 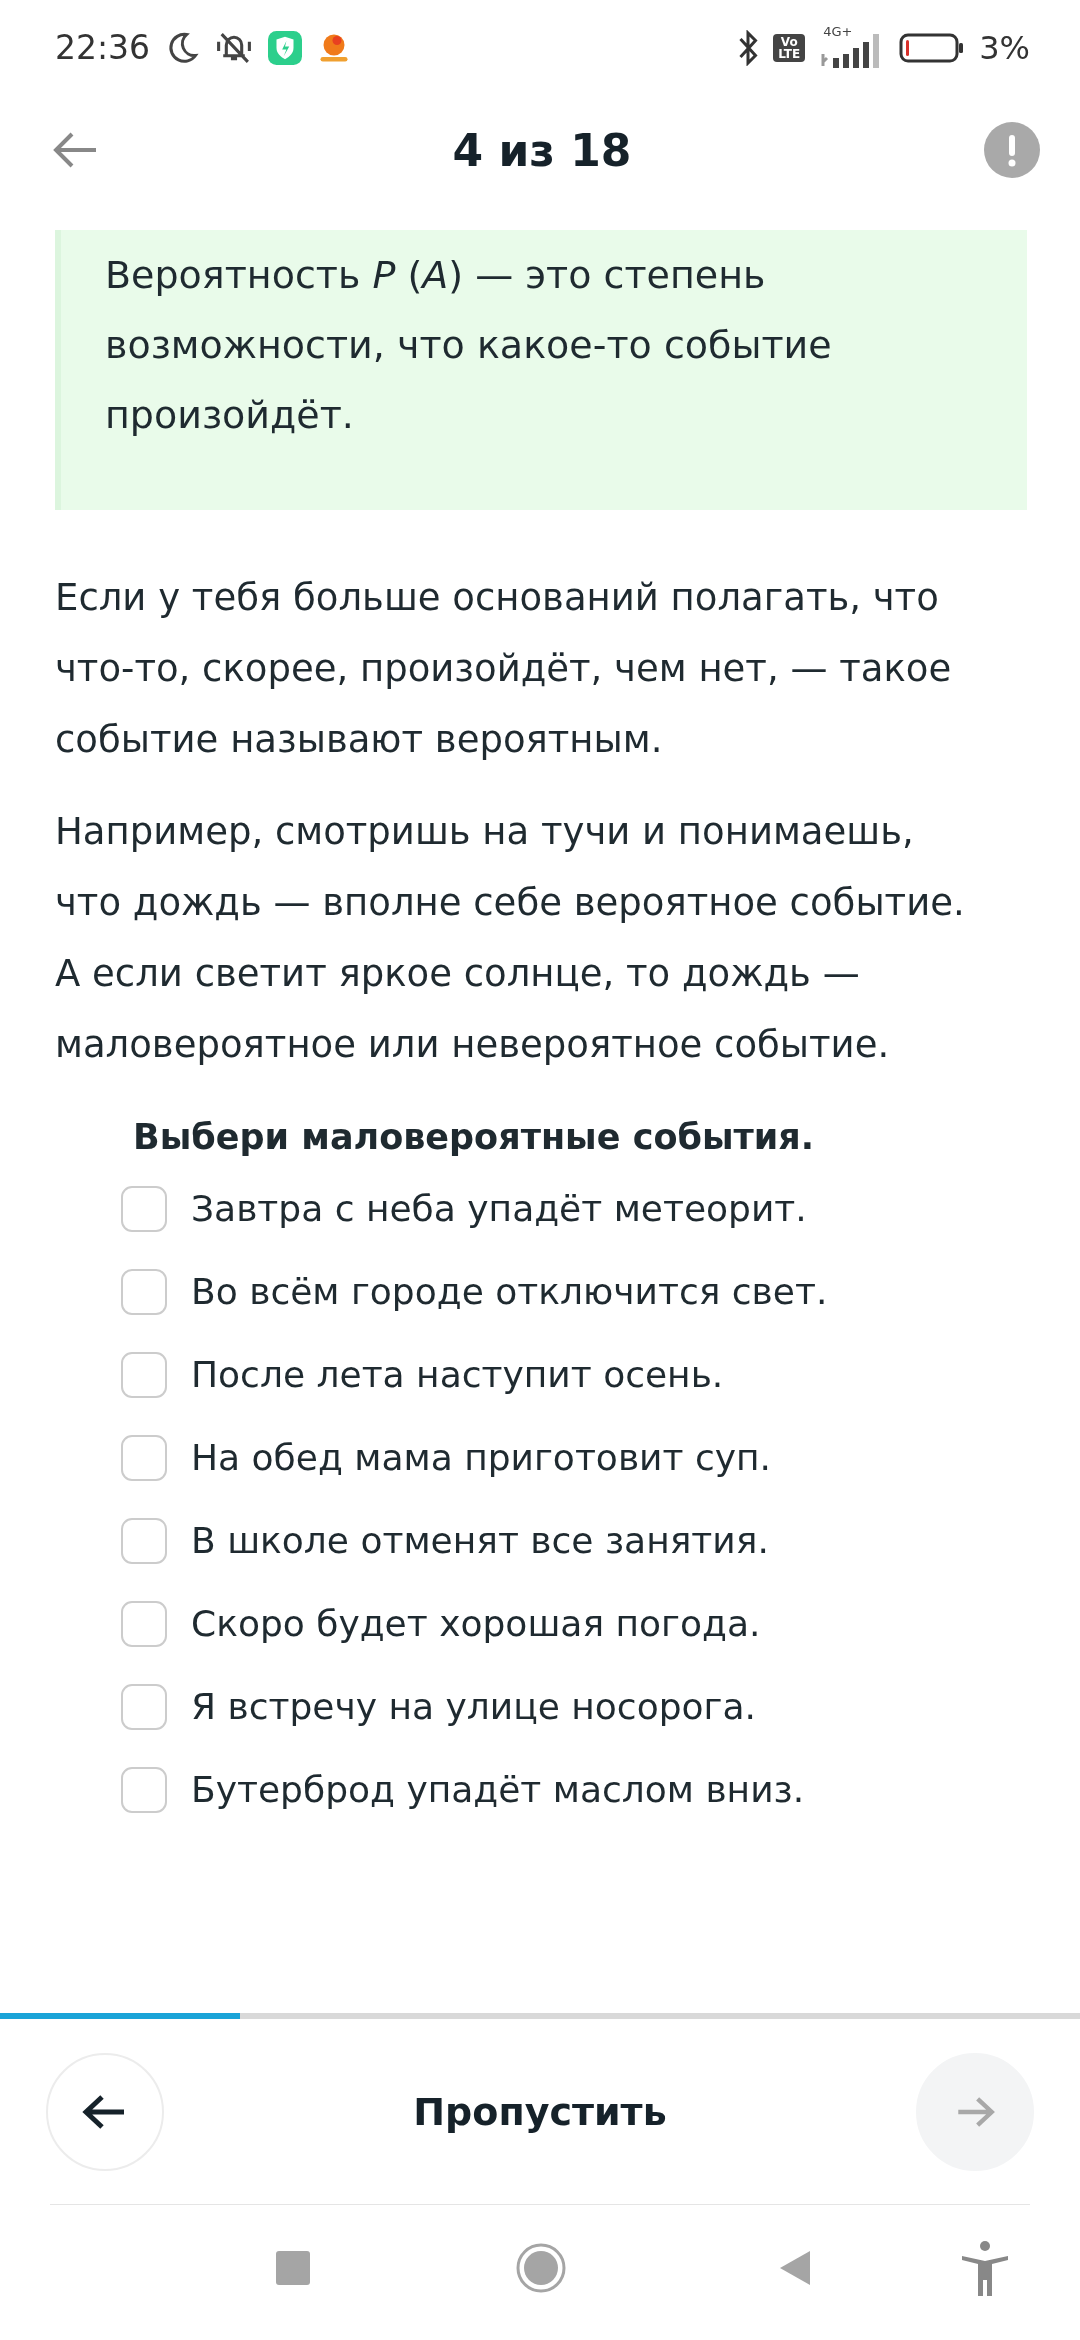 What do you see at coordinates (103, 47) in the screenshot?
I see `clock: 22:36` at bounding box center [103, 47].